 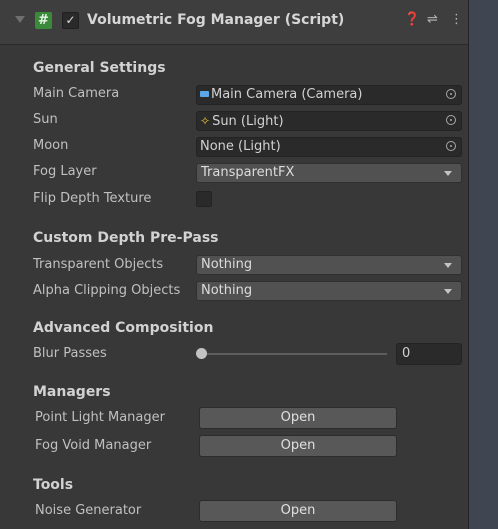 What do you see at coordinates (412, 19) in the screenshot?
I see `help-icon: ❓` at bounding box center [412, 19].